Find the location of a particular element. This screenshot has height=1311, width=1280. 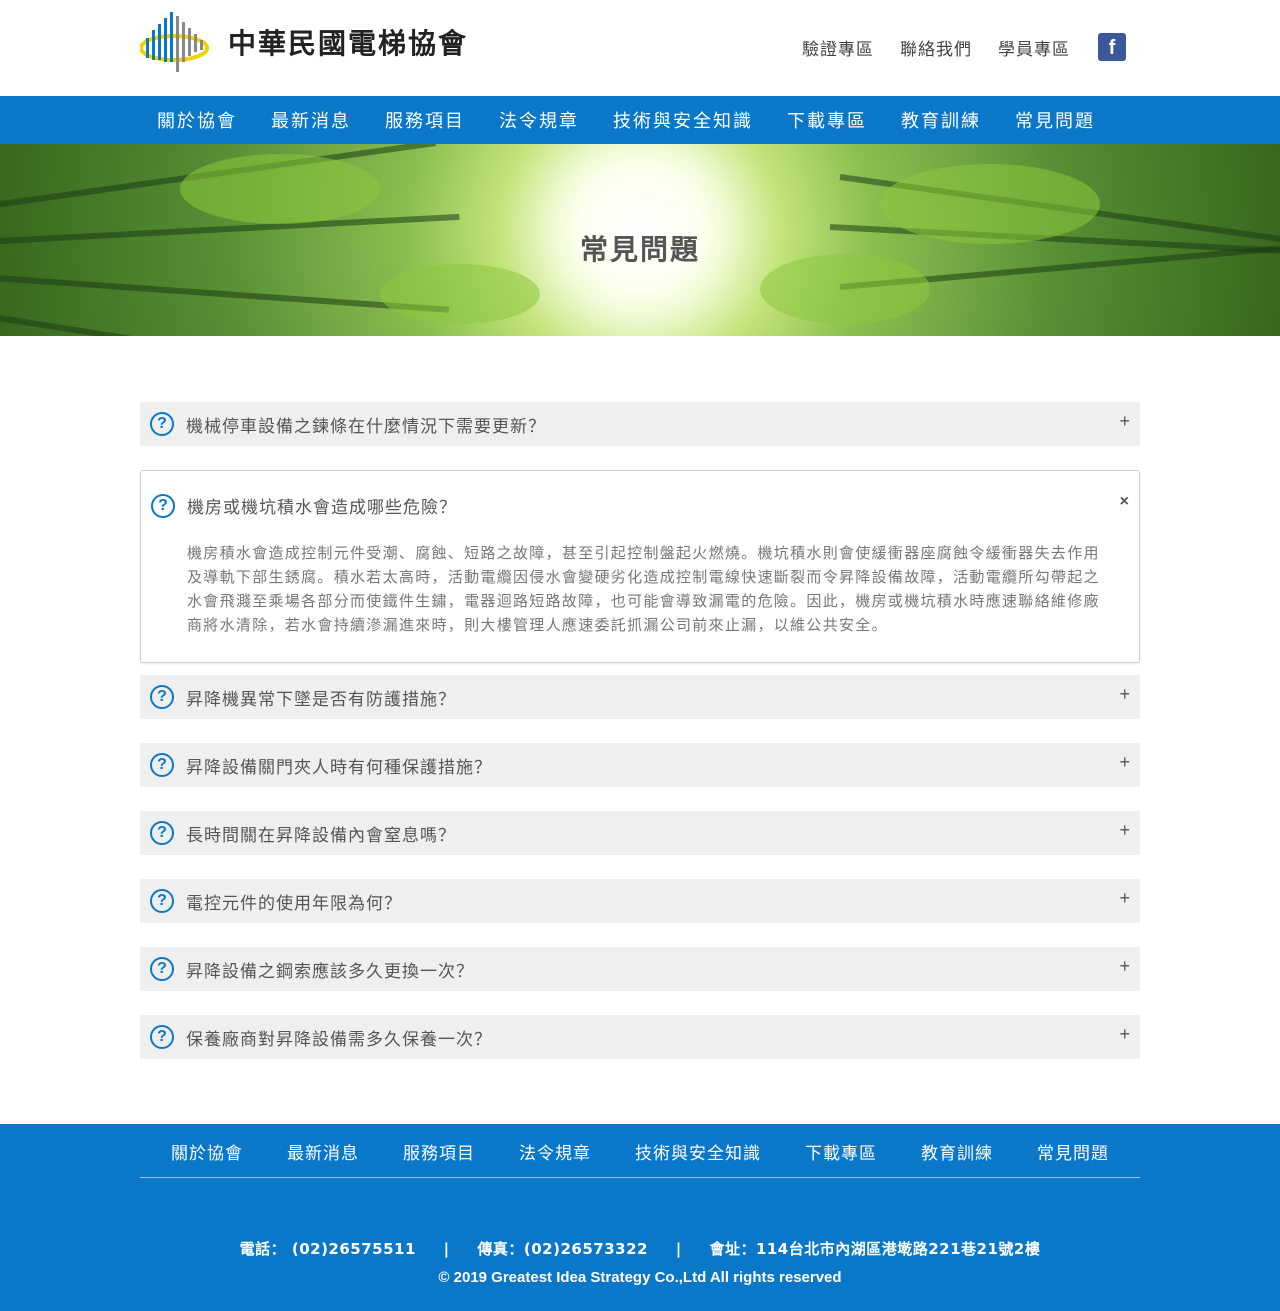

top-link-certification: 驗證專區 is located at coordinates (838, 47).